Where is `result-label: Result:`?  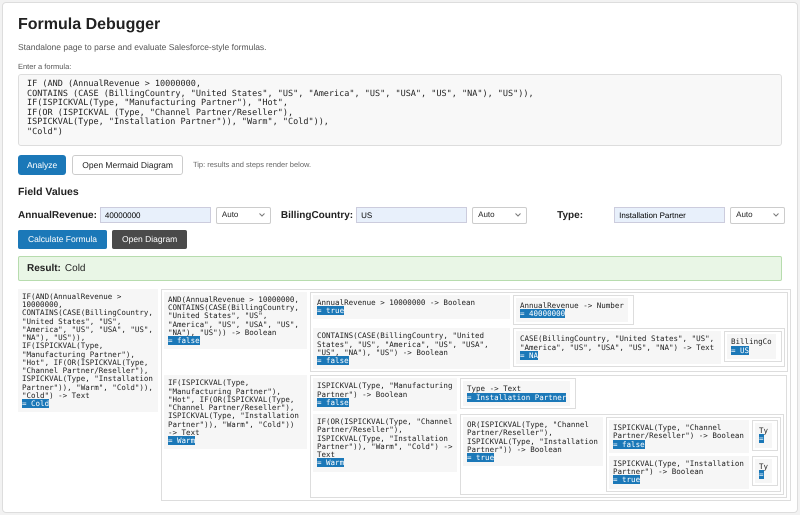 result-label: Result: is located at coordinates (44, 269).